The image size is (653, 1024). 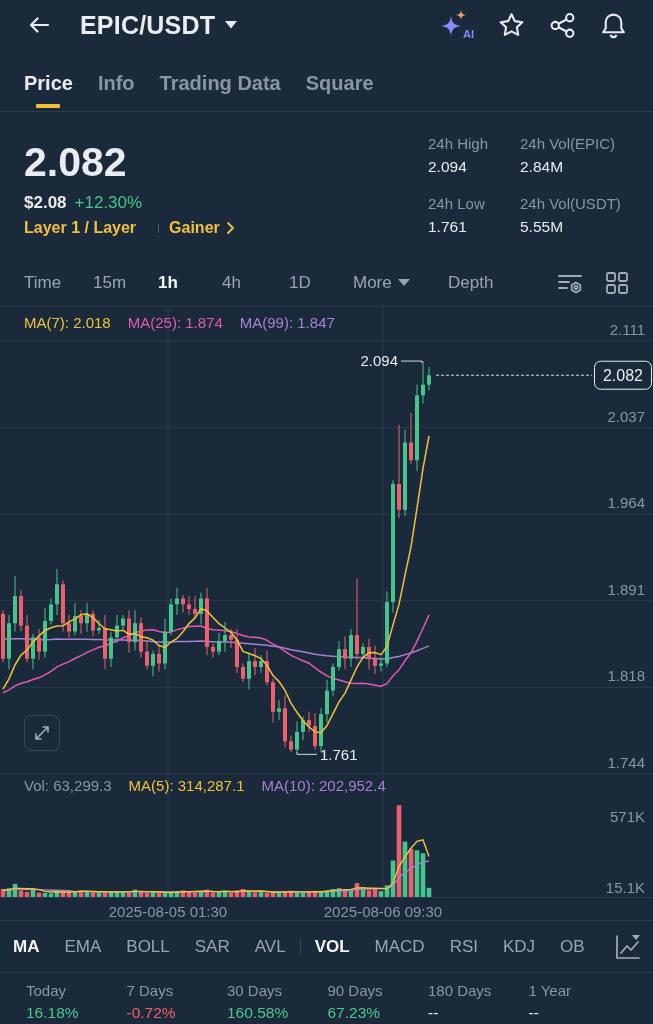 I want to click on grid-layout-icon, so click(x=617, y=282).